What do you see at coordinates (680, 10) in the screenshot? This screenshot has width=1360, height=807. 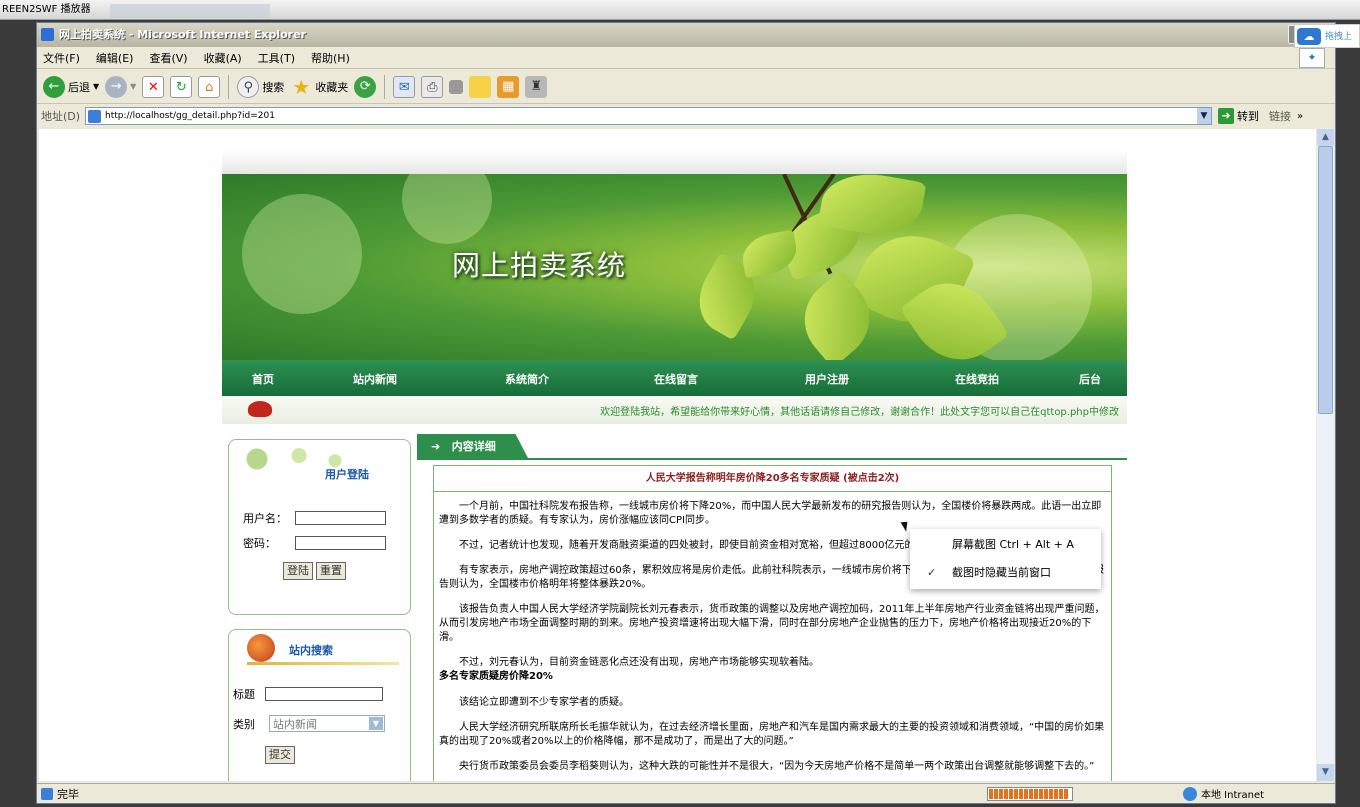 I see `player-title-bar: REEN2SWF 播放器` at bounding box center [680, 10].